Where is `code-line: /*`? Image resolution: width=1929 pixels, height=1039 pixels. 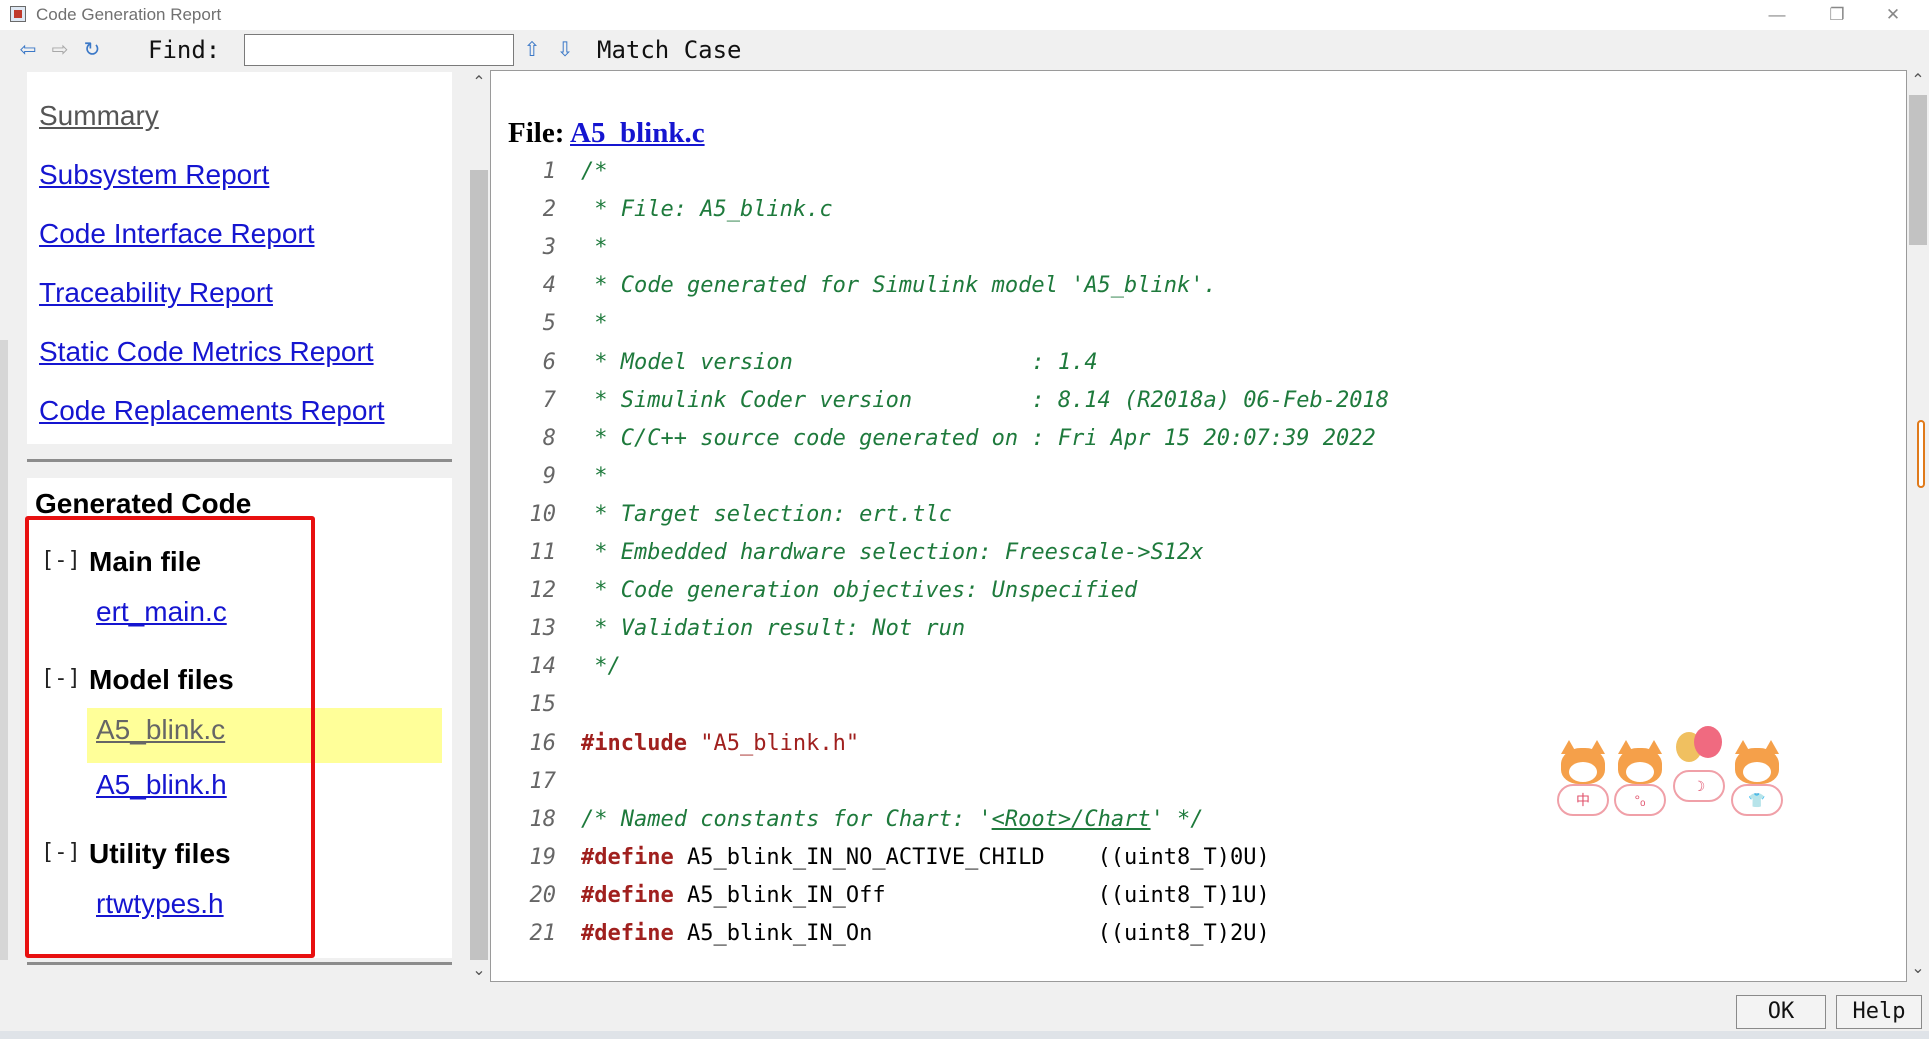 code-line: /* is located at coordinates (594, 171).